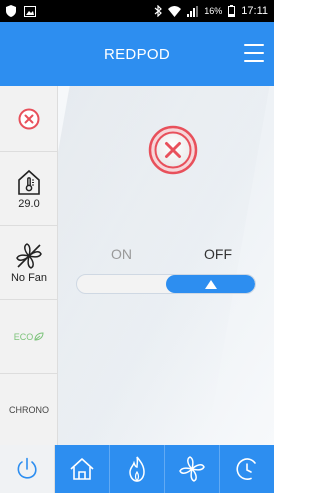  I want to click on power-icon, so click(27, 468).